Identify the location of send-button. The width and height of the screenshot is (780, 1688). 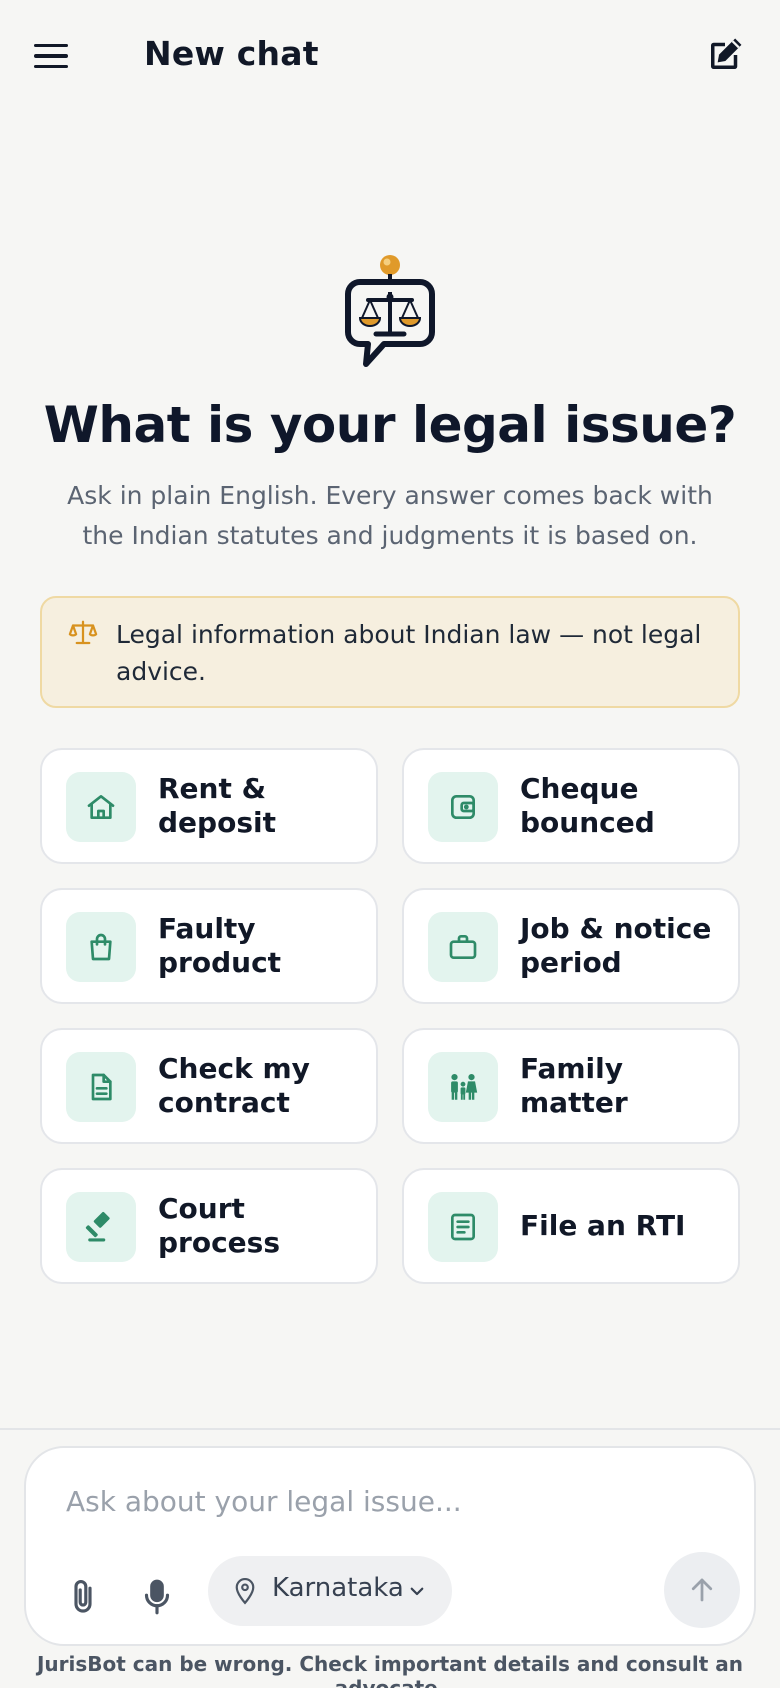
(702, 1590).